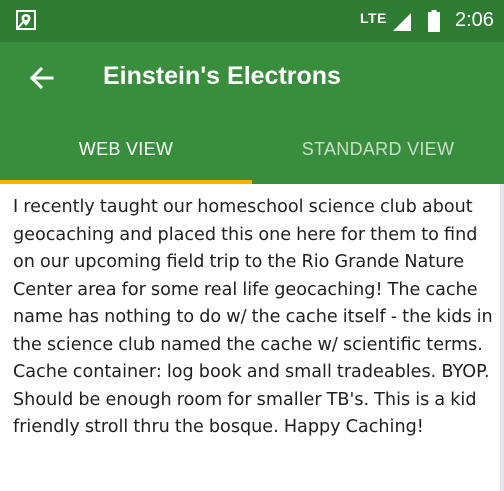  Describe the element at coordinates (434, 21) in the screenshot. I see `battery-icon` at that location.